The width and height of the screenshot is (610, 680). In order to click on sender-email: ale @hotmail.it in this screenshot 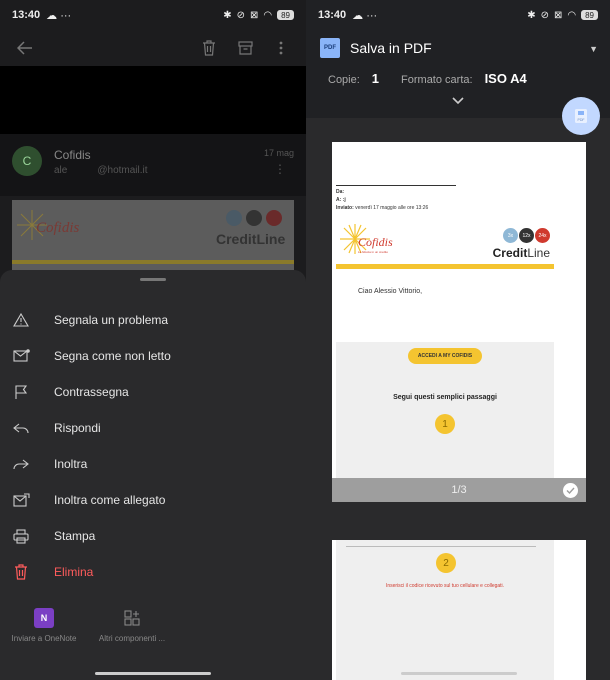, I will do `click(101, 170)`.